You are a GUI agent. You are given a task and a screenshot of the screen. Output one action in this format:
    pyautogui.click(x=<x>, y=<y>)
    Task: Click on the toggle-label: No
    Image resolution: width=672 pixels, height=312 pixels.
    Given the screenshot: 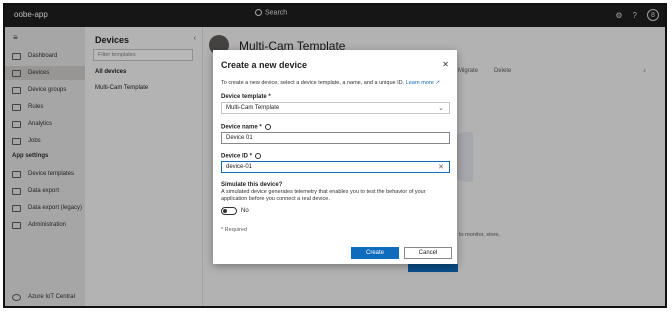 What is the action you would take?
    pyautogui.click(x=245, y=211)
    